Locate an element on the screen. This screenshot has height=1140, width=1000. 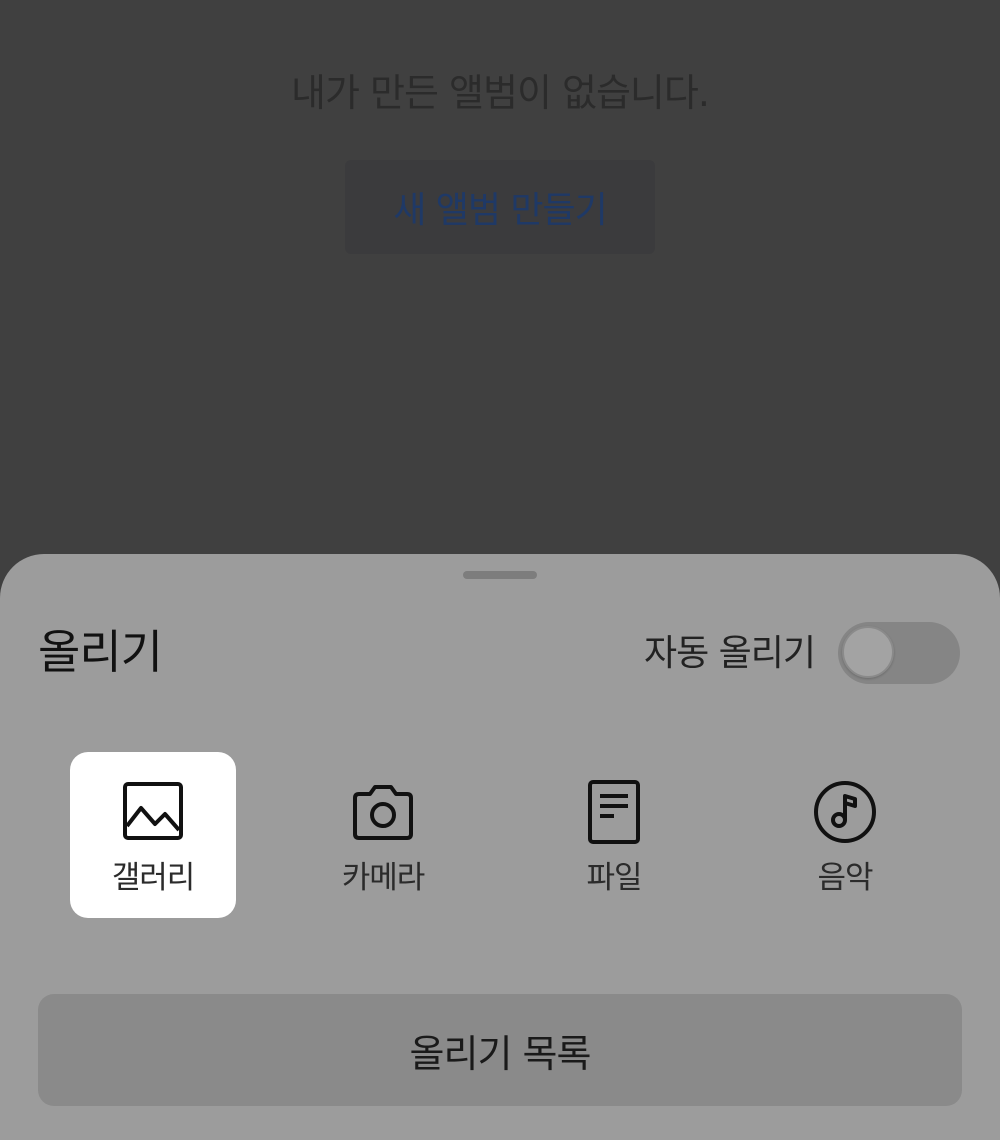
source-label: 음악 is located at coordinates (845, 878).